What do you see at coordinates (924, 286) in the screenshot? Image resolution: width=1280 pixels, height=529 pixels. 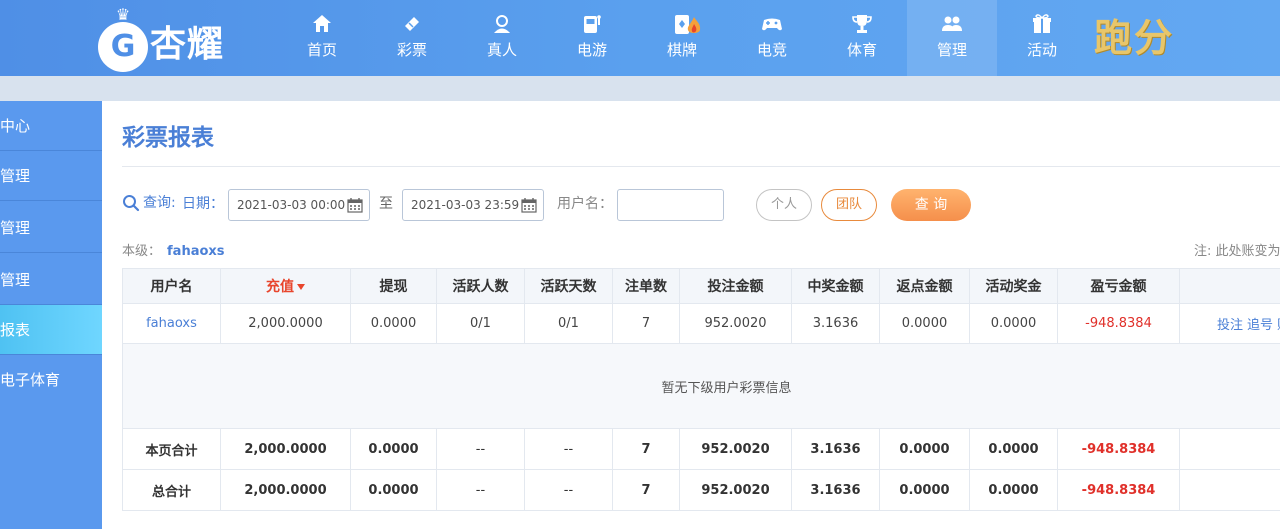 I see `col-header: 返点金额` at bounding box center [924, 286].